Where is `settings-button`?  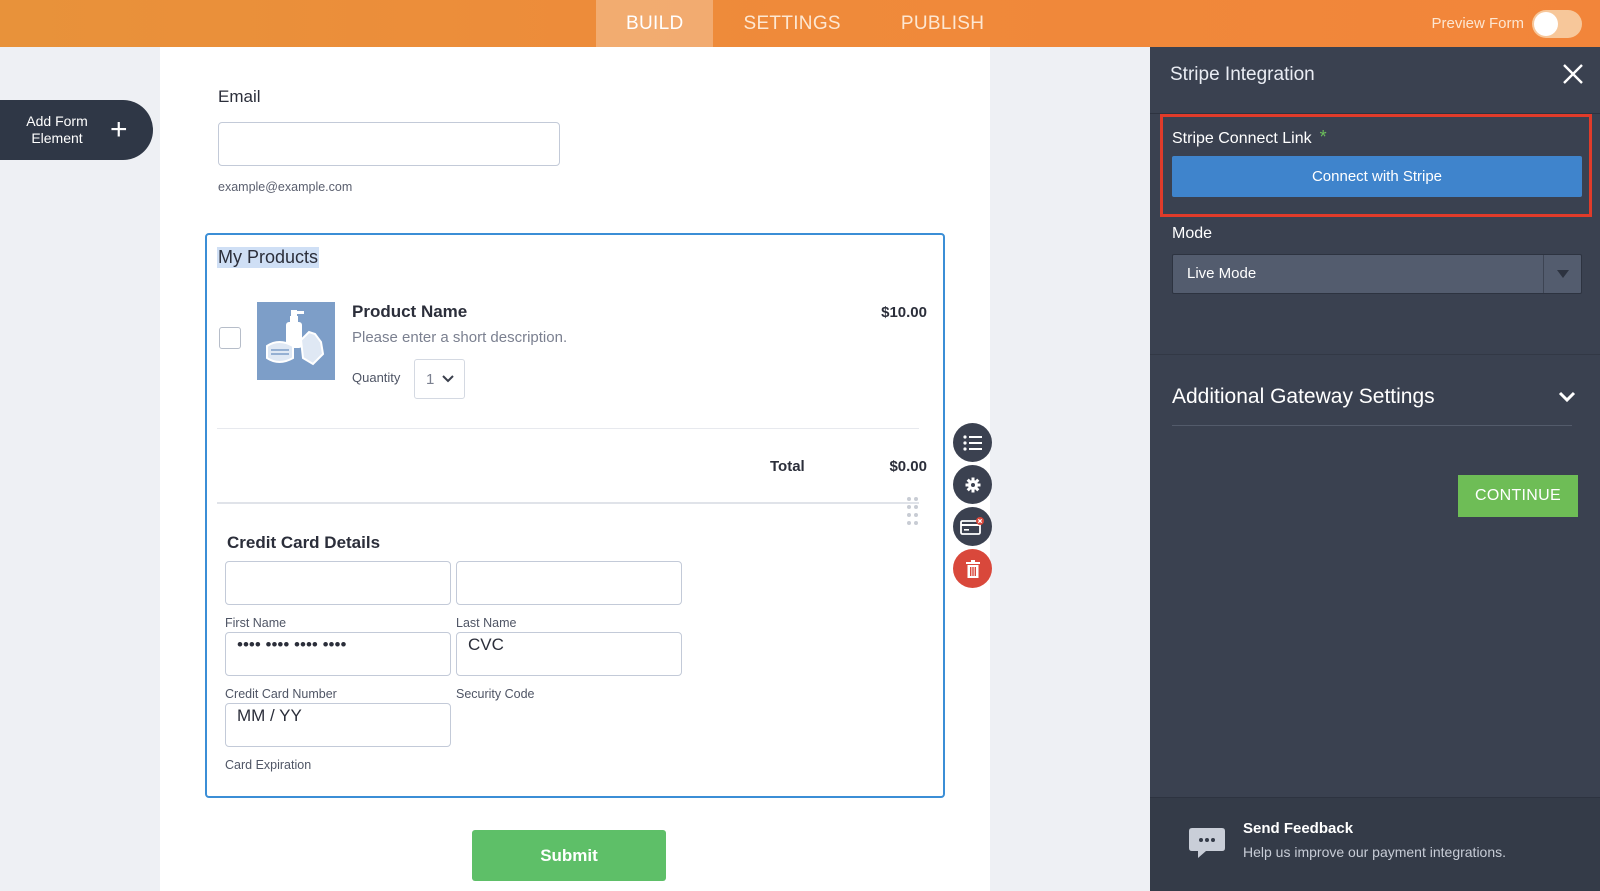
settings-button is located at coordinates (972, 484).